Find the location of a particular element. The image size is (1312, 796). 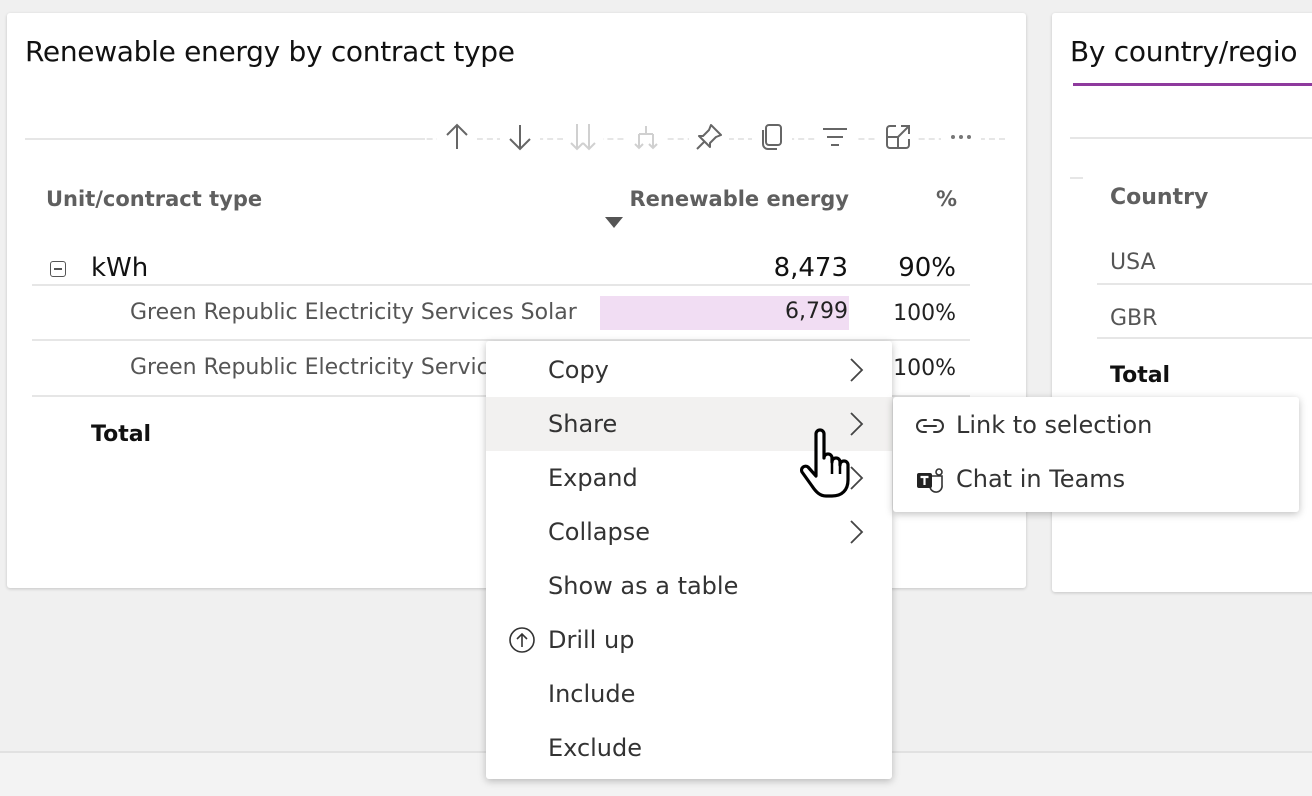

next-level-button is located at coordinates (583, 137).